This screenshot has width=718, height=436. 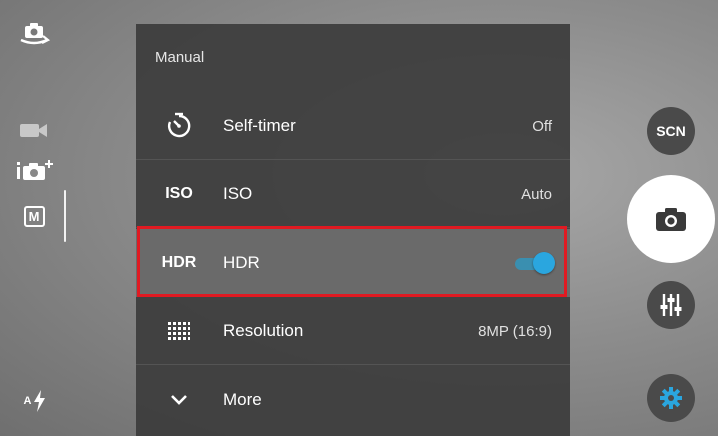 I want to click on sliders-icon, so click(x=671, y=305).